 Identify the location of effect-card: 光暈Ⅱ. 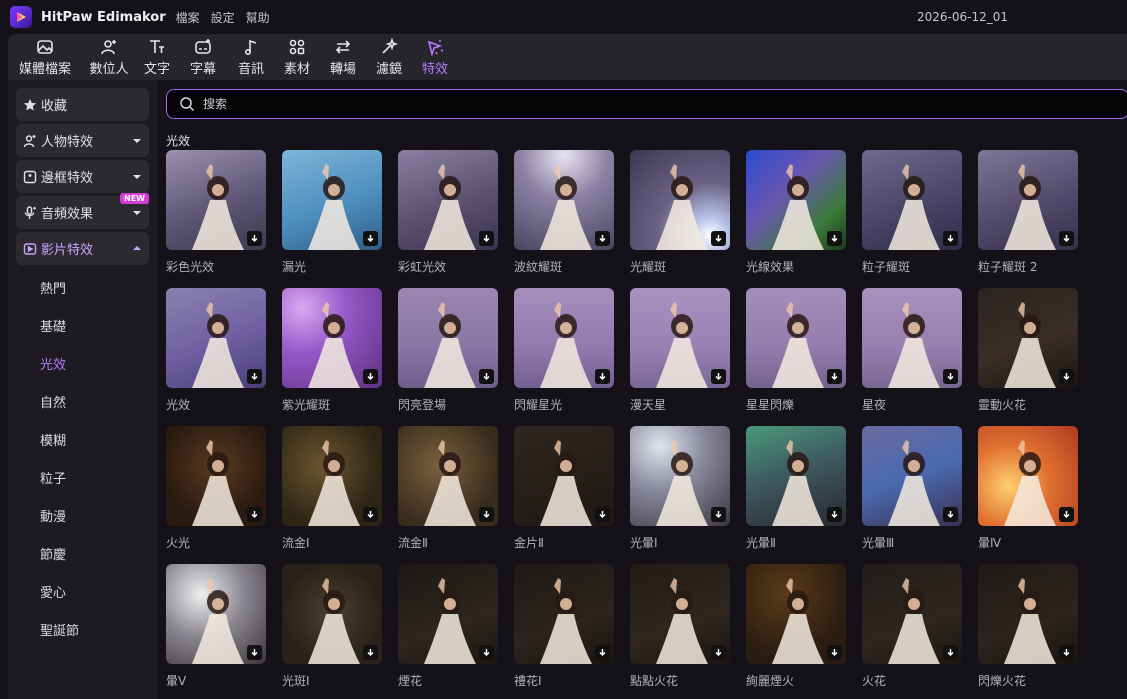
(796, 488).